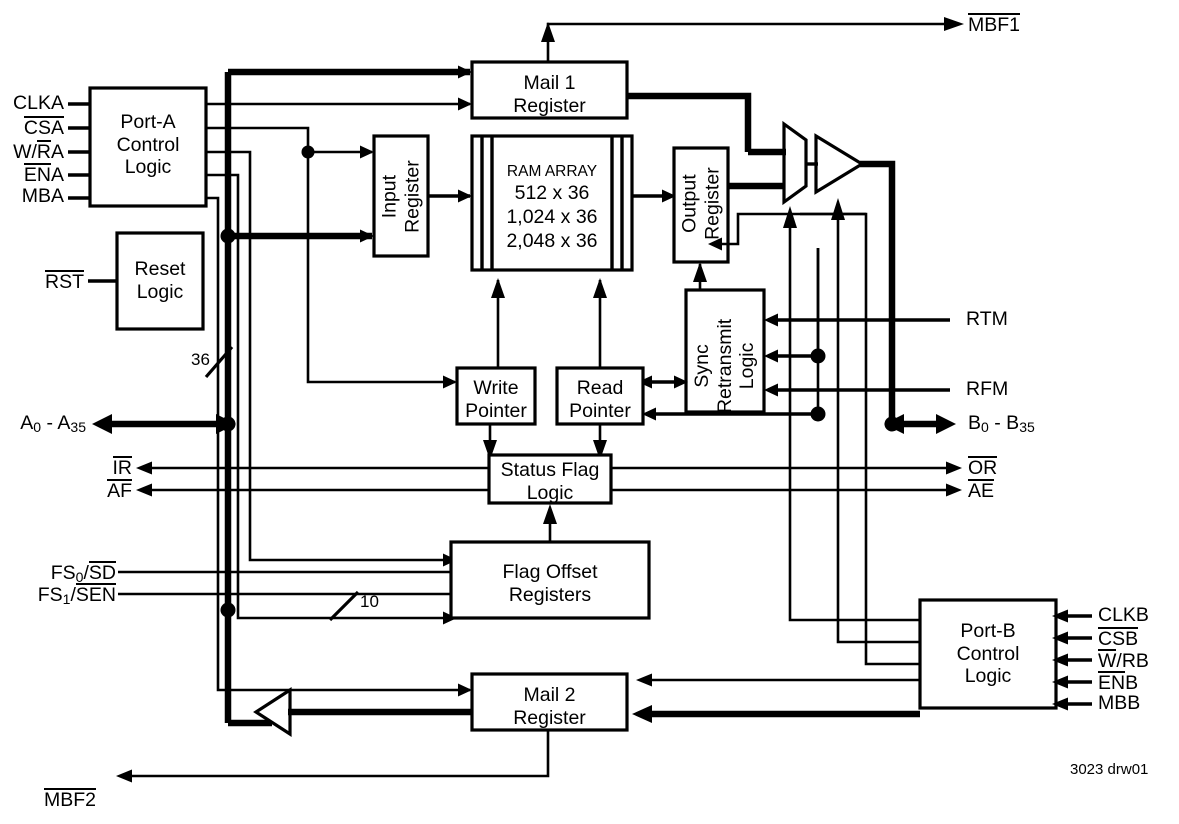 This screenshot has height=824, width=1179. Describe the element at coordinates (1123, 660) in the screenshot. I see `signal-label-wrb: W/RB` at that location.